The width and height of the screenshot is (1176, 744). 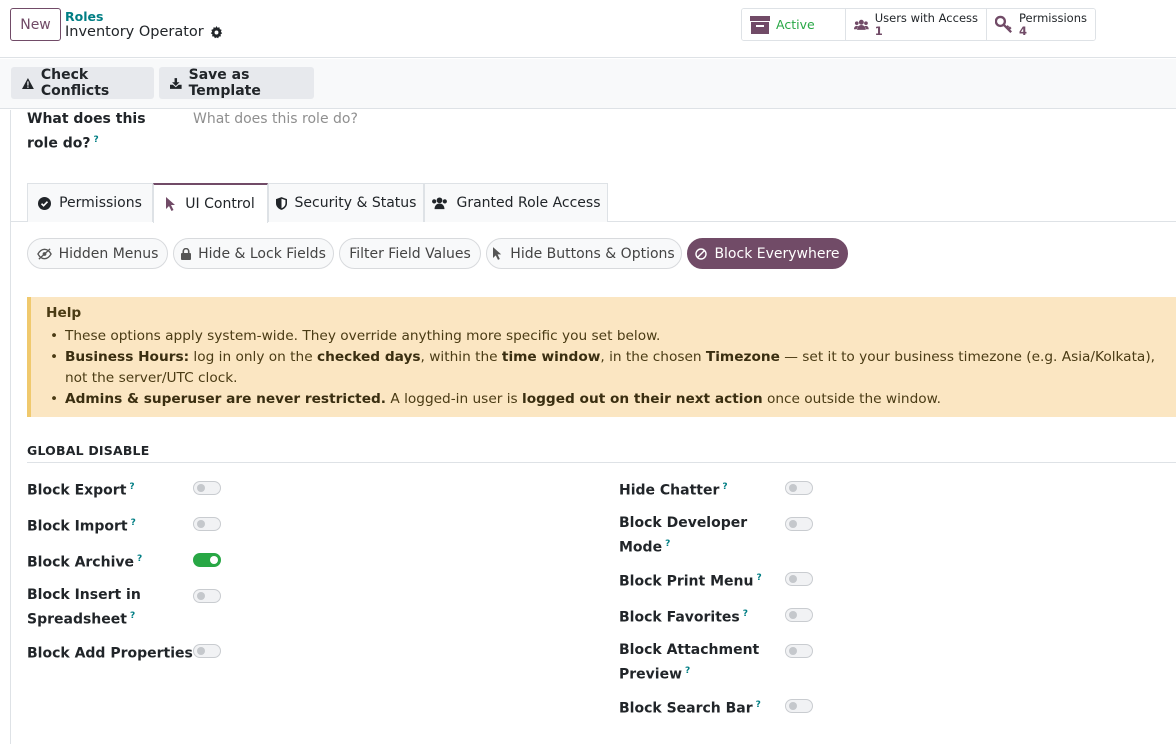 What do you see at coordinates (97, 253) in the screenshot?
I see `subtab-hidden-menus: Hidden Menus` at bounding box center [97, 253].